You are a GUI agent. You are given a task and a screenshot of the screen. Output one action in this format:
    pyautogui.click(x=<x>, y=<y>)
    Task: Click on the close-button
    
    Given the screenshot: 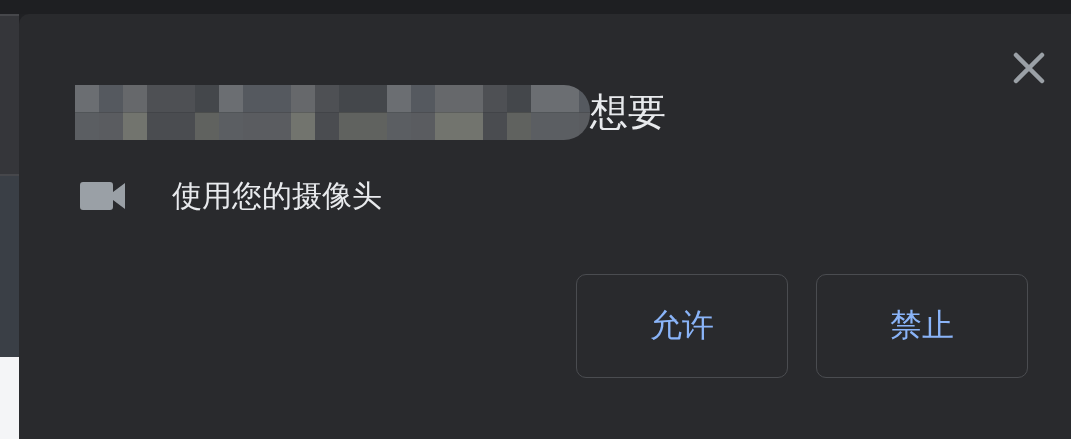 What is the action you would take?
    pyautogui.click(x=1029, y=68)
    